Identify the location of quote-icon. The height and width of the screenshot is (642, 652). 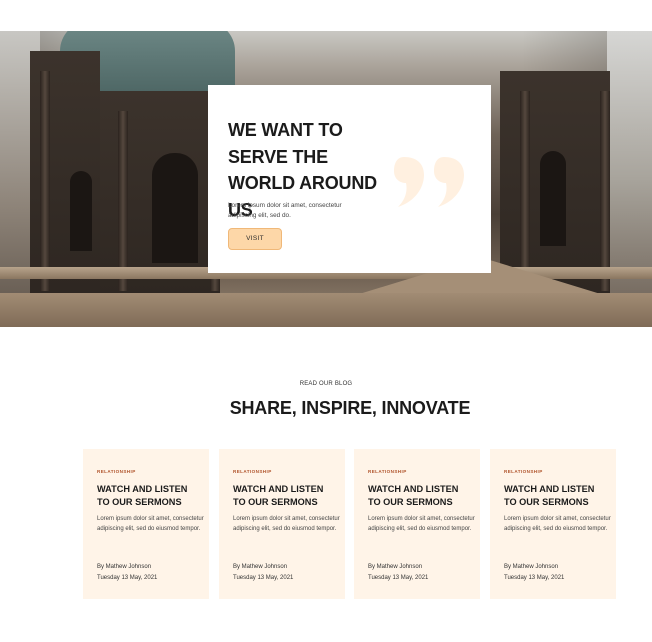
(429, 182).